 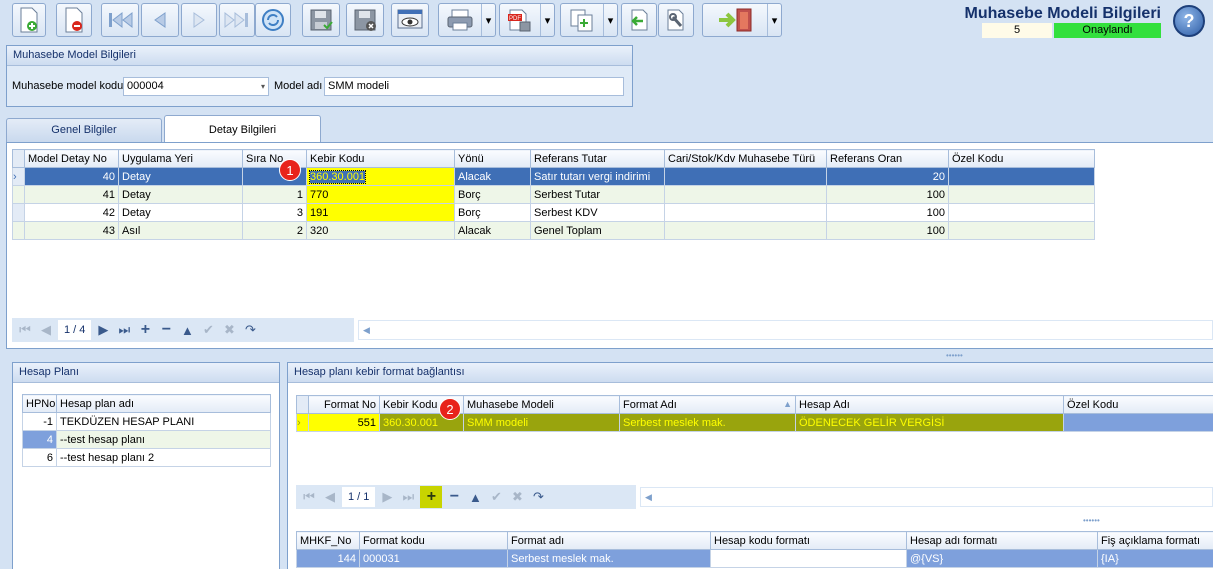 I want to click on cell: 42, so click(x=71, y=212).